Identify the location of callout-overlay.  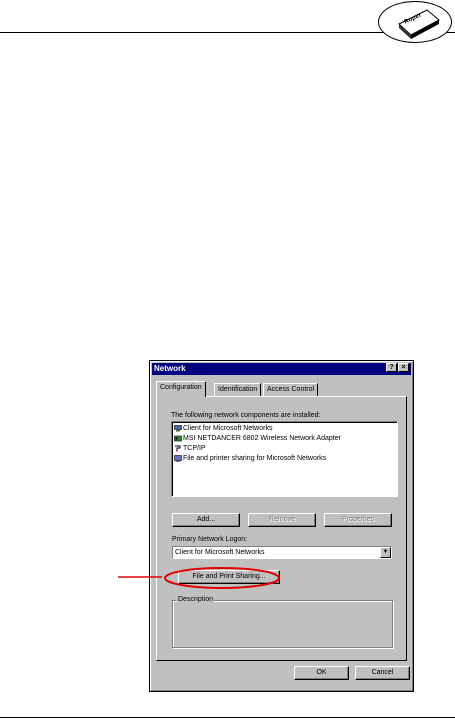
(199, 578).